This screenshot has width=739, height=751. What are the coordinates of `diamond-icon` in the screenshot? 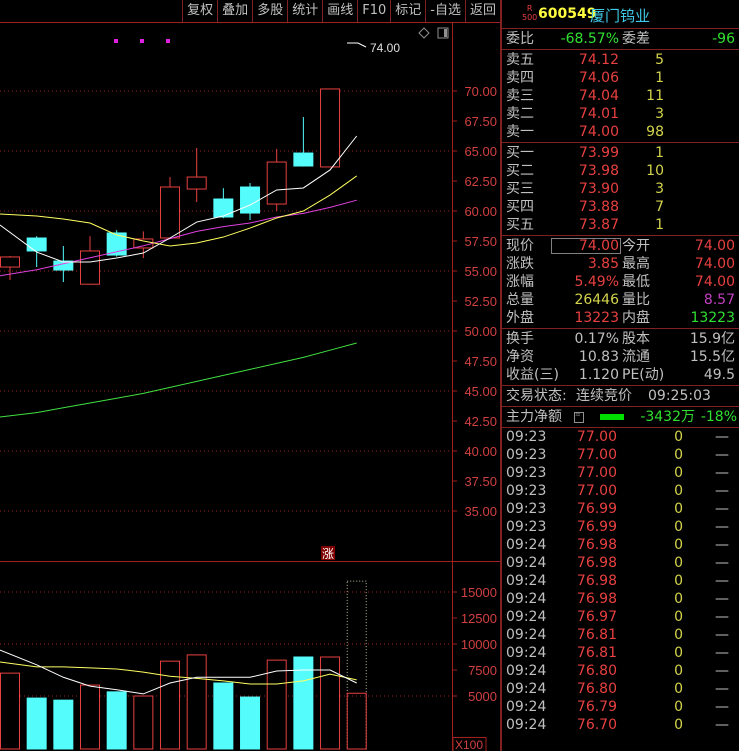 It's located at (424, 33).